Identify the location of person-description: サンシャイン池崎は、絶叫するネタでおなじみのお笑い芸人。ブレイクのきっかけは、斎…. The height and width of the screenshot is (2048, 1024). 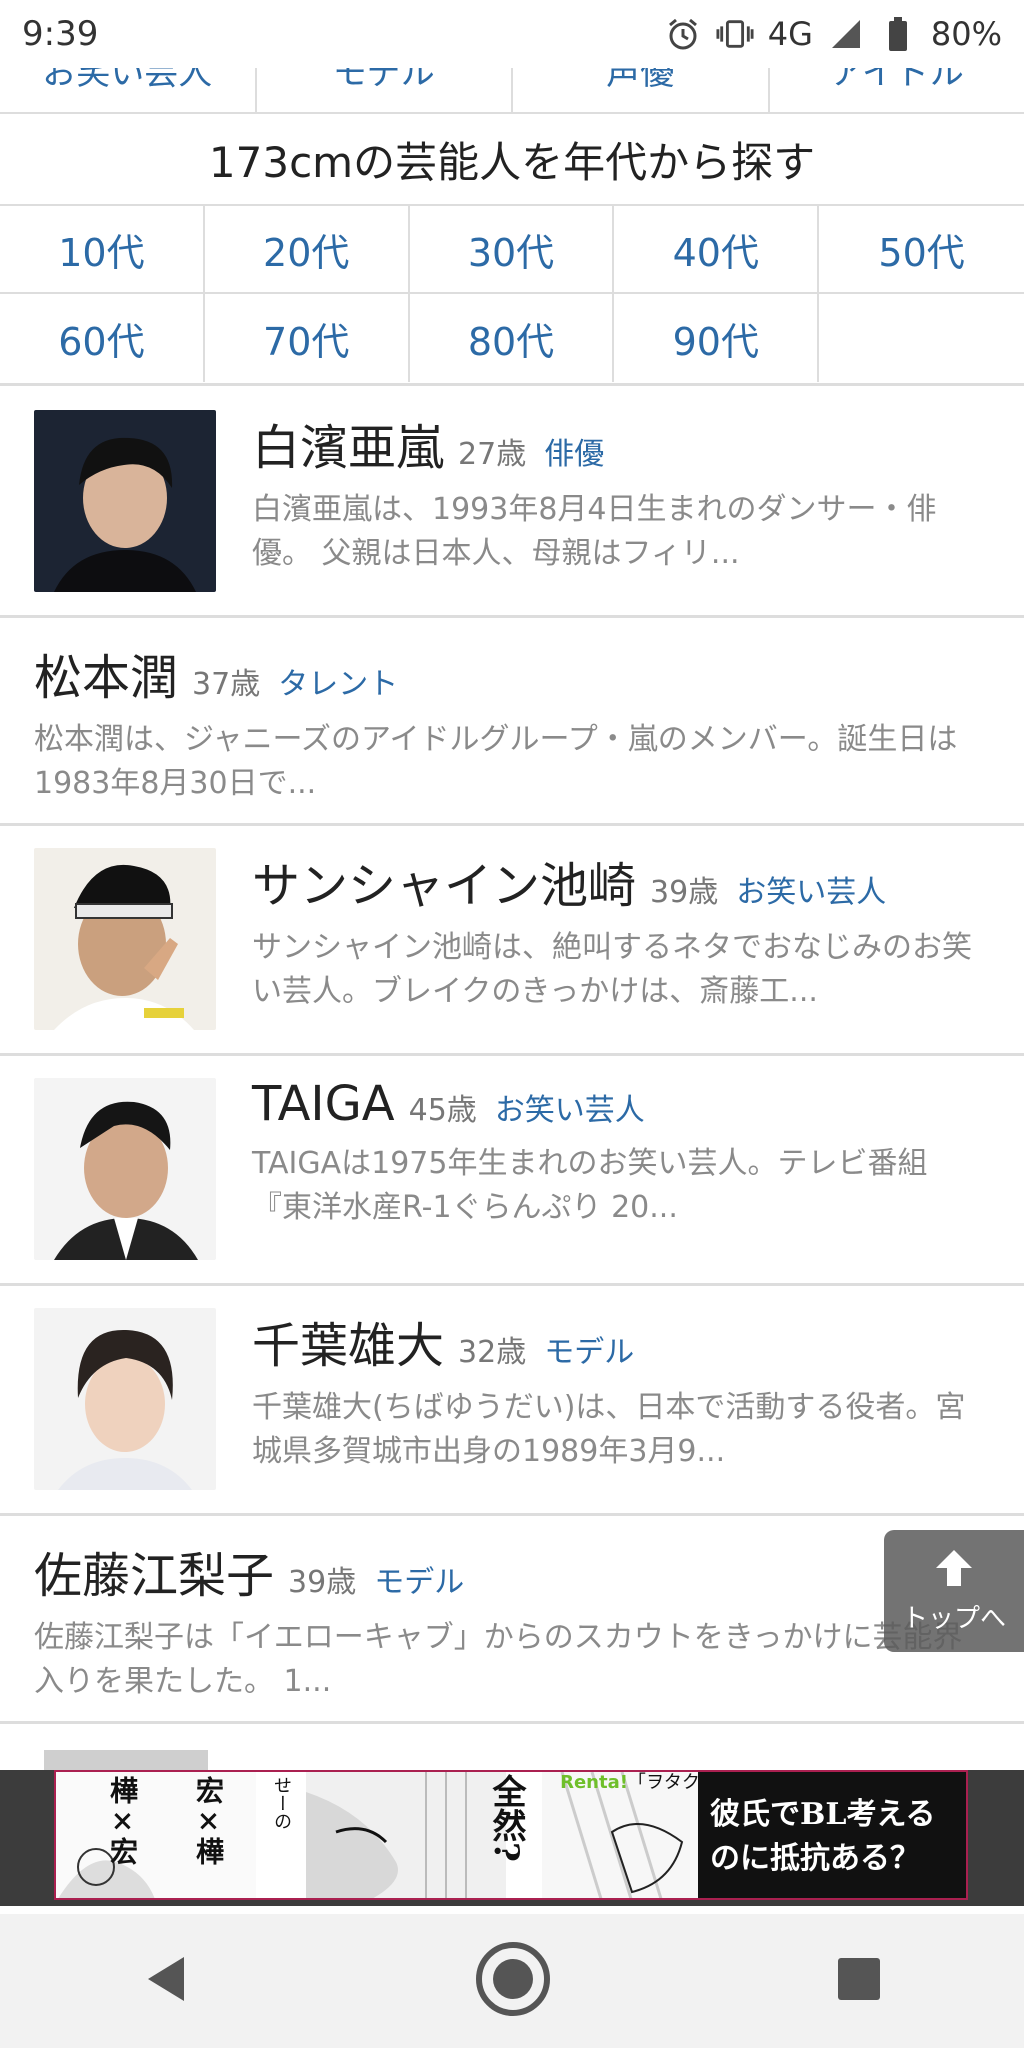
(612, 969).